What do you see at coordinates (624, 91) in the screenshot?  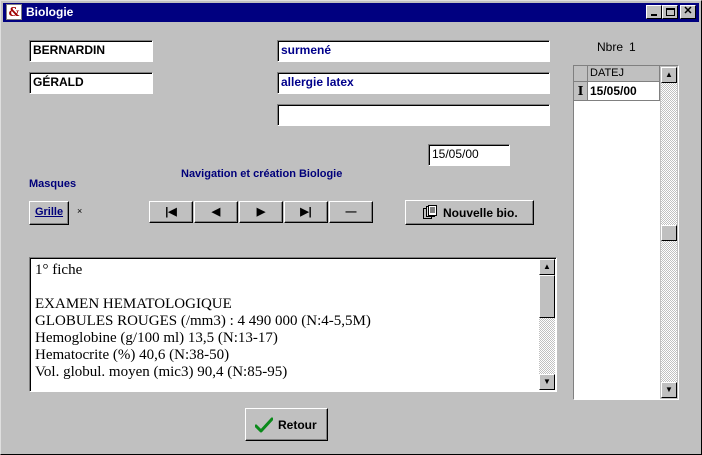 I see `grid-row: 15/05/00` at bounding box center [624, 91].